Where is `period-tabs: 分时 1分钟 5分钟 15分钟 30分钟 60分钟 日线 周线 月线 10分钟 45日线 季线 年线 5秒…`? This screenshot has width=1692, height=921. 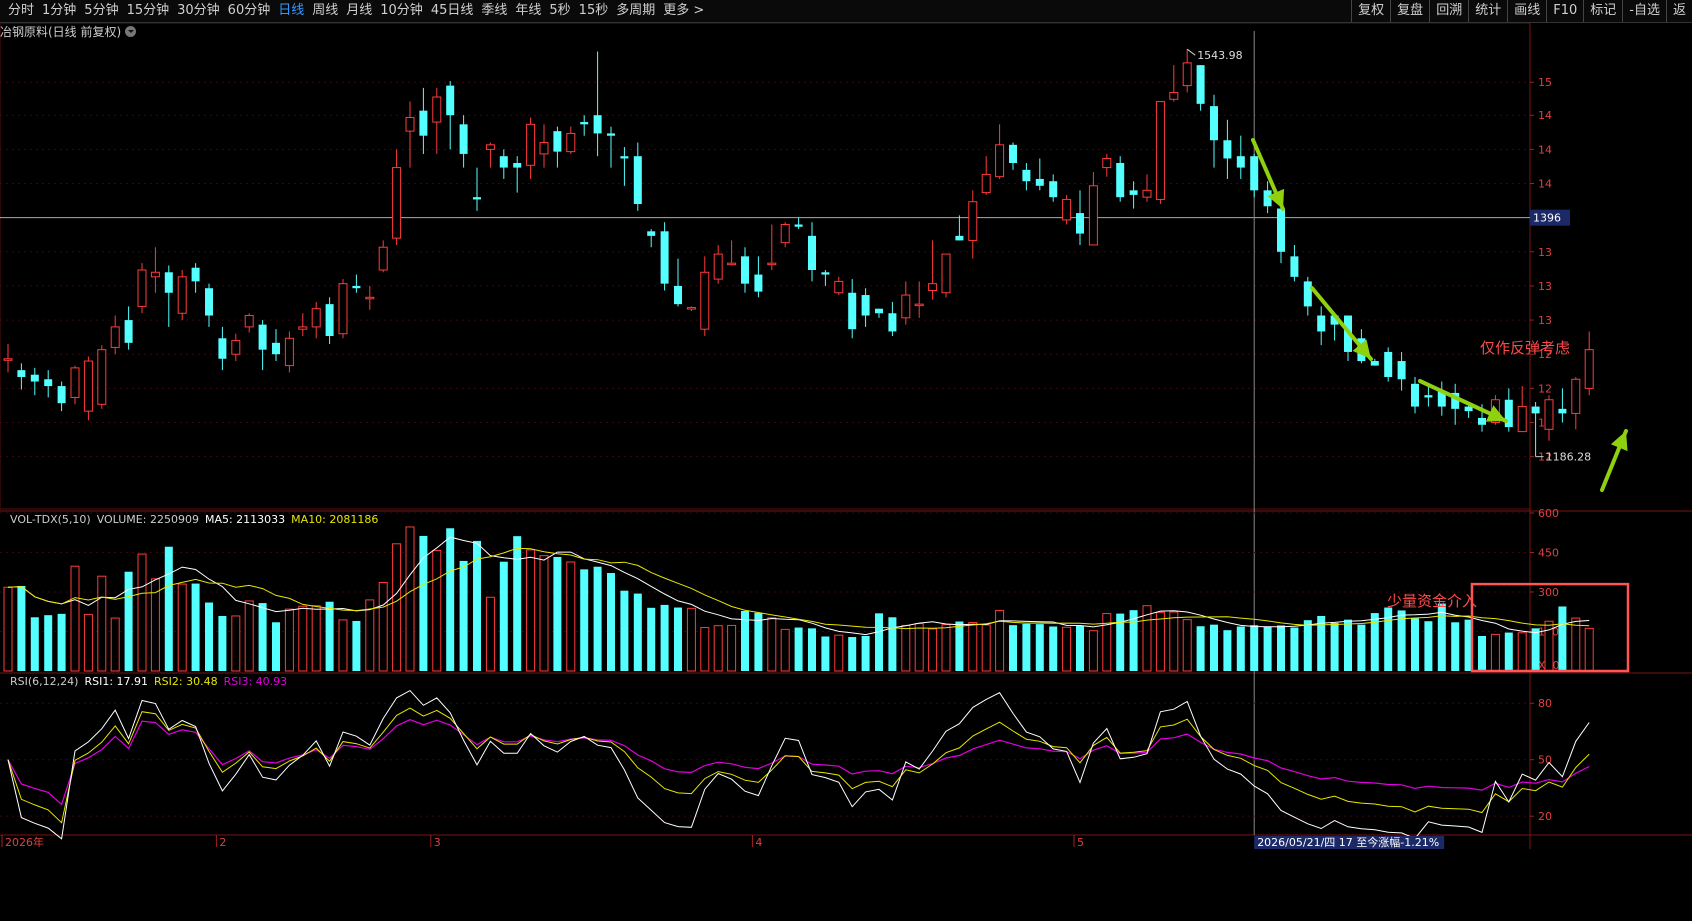 period-tabs: 分时 1分钟 5分钟 15分钟 30分钟 60分钟 日线 周线 月线 10分钟 45日线 季线 年线 5秒… is located at coordinates (356, 11).